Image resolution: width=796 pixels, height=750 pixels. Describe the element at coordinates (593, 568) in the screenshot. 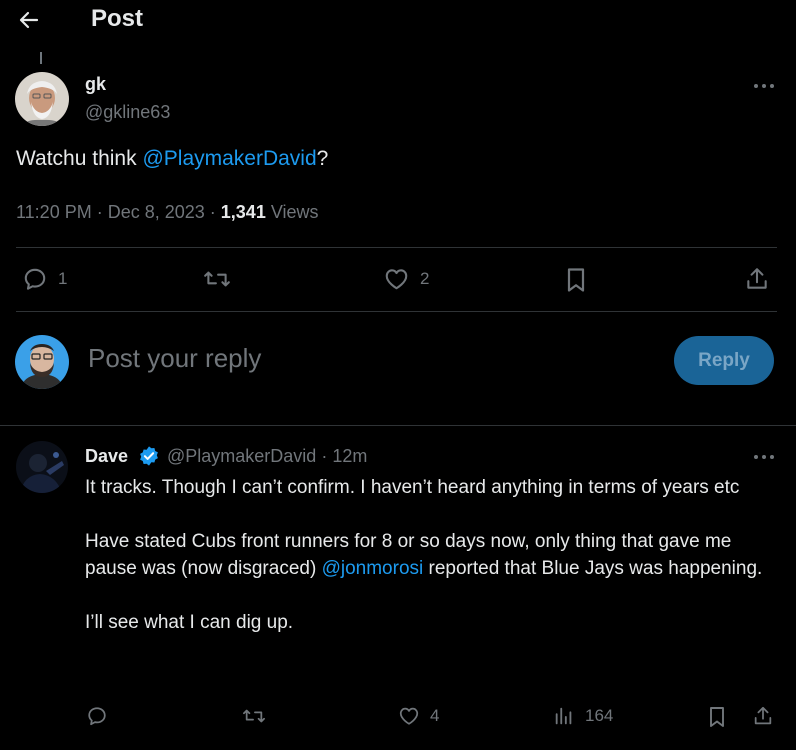

I see `reply-text-segment: reported that Blue Jays was happening.` at that location.